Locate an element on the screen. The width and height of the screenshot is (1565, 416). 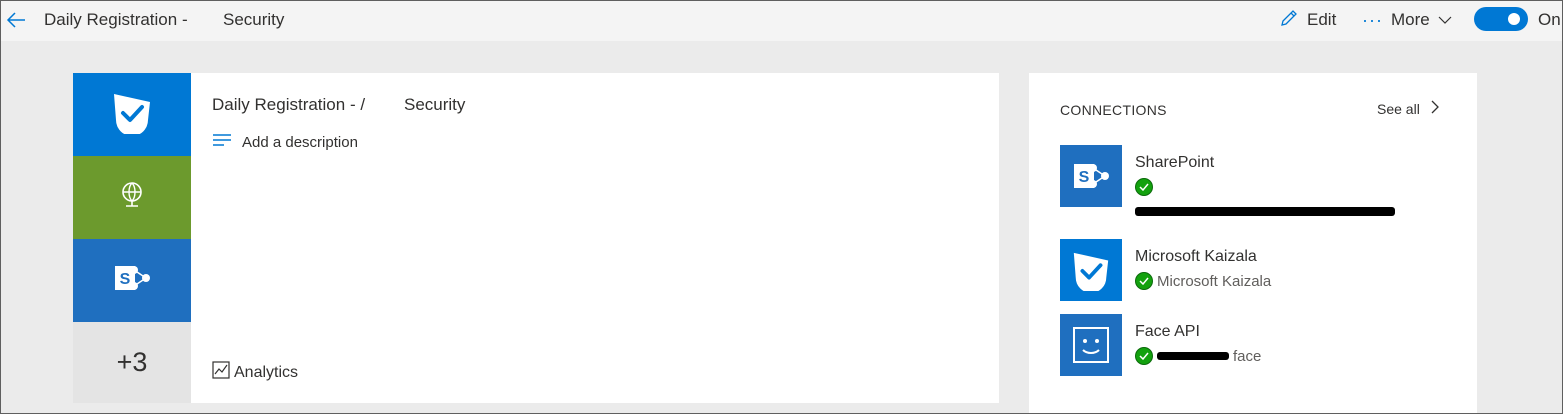
page-title-suffix: Security is located at coordinates (254, 19).